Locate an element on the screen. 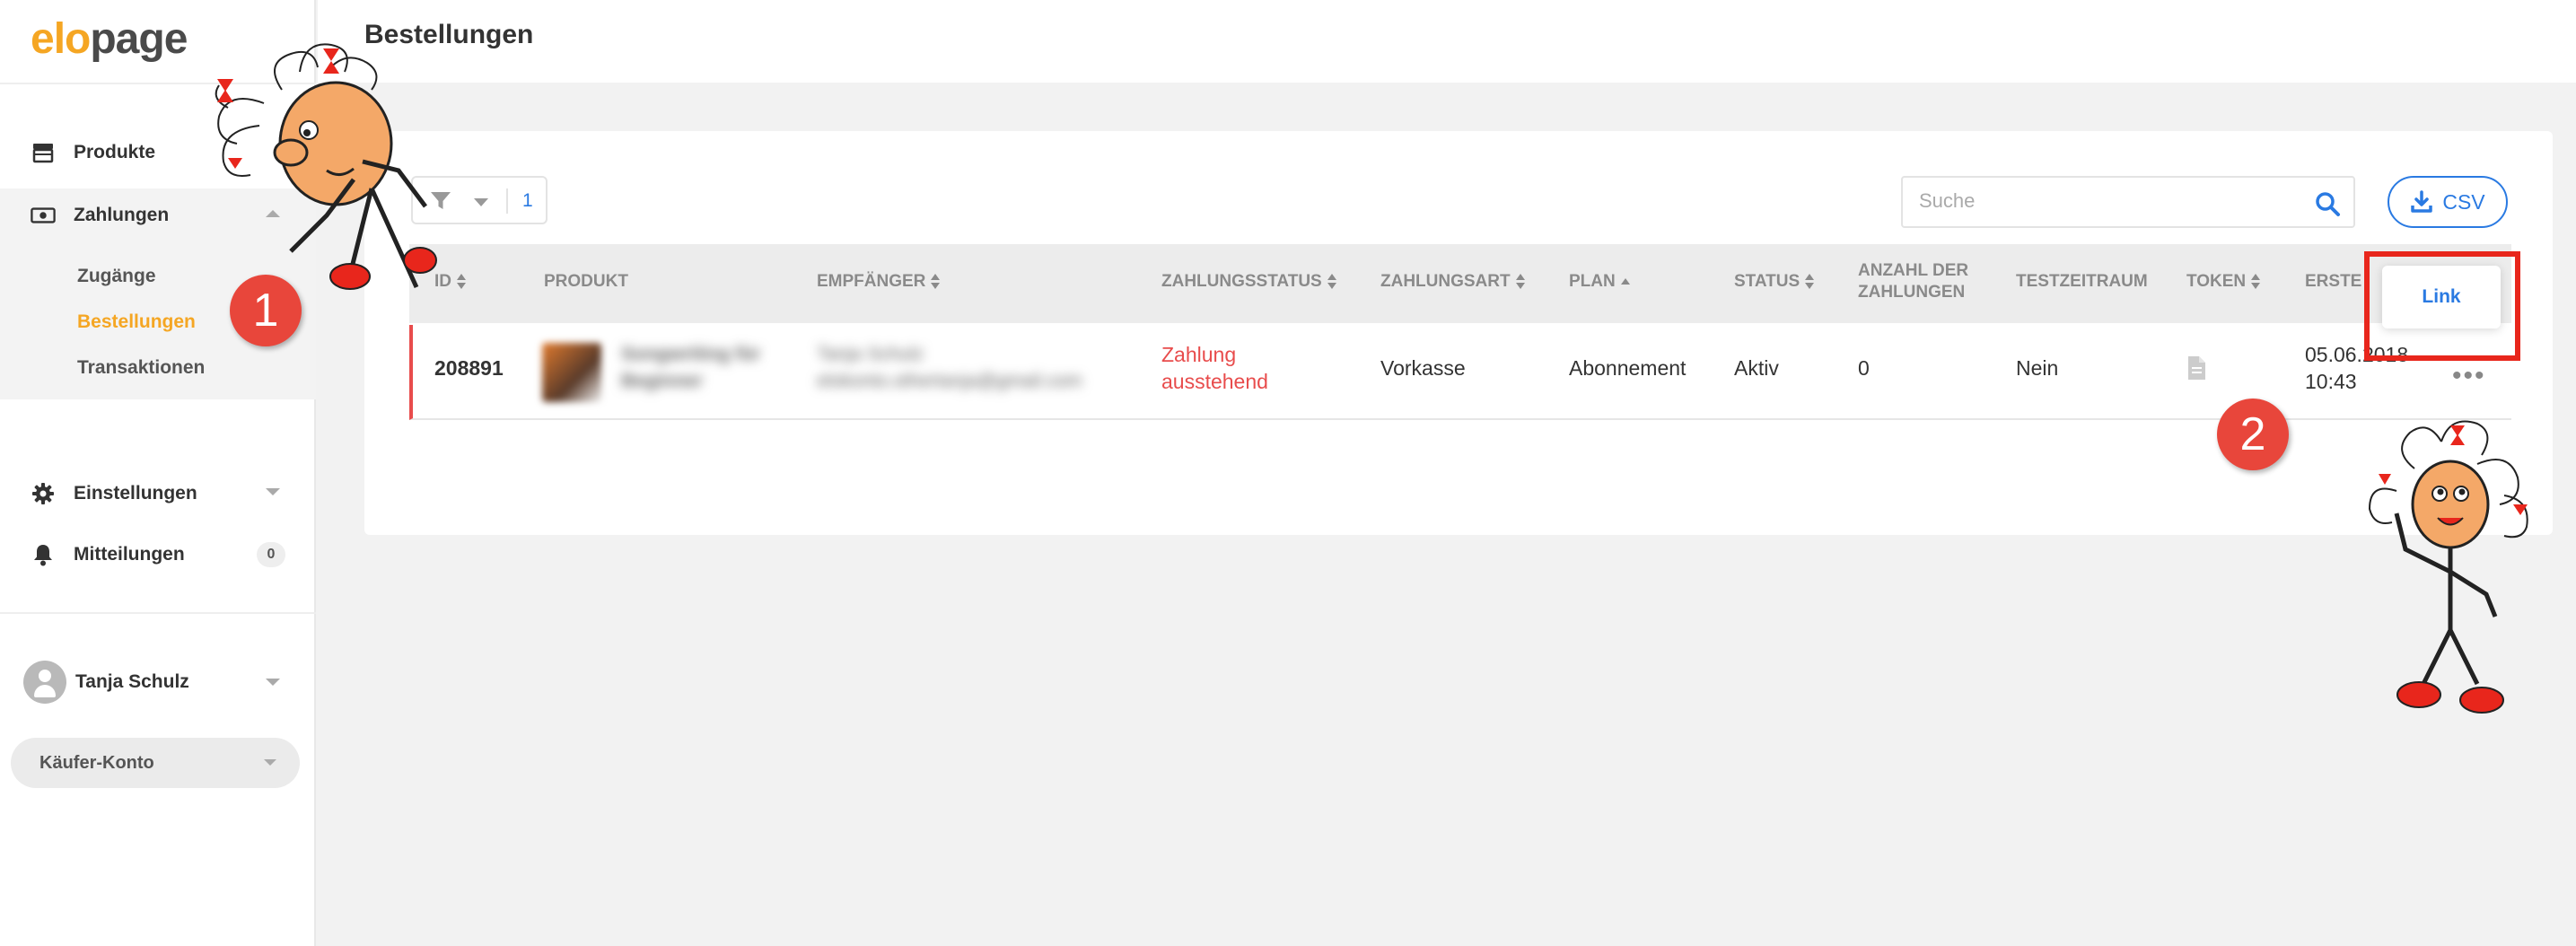 This screenshot has width=2576, height=946. user-name: Tanja Schulz is located at coordinates (132, 681).